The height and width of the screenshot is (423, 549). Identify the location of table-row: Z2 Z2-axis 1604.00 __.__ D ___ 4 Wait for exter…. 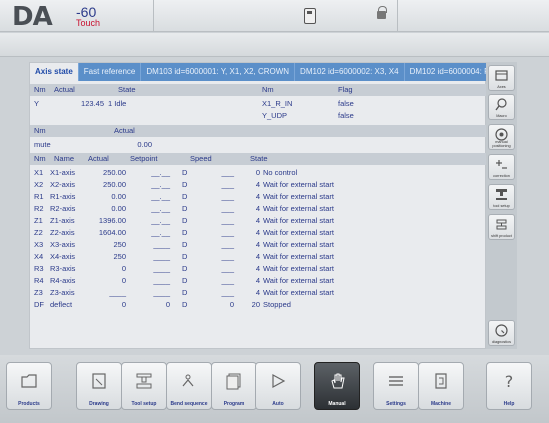
(258, 233).